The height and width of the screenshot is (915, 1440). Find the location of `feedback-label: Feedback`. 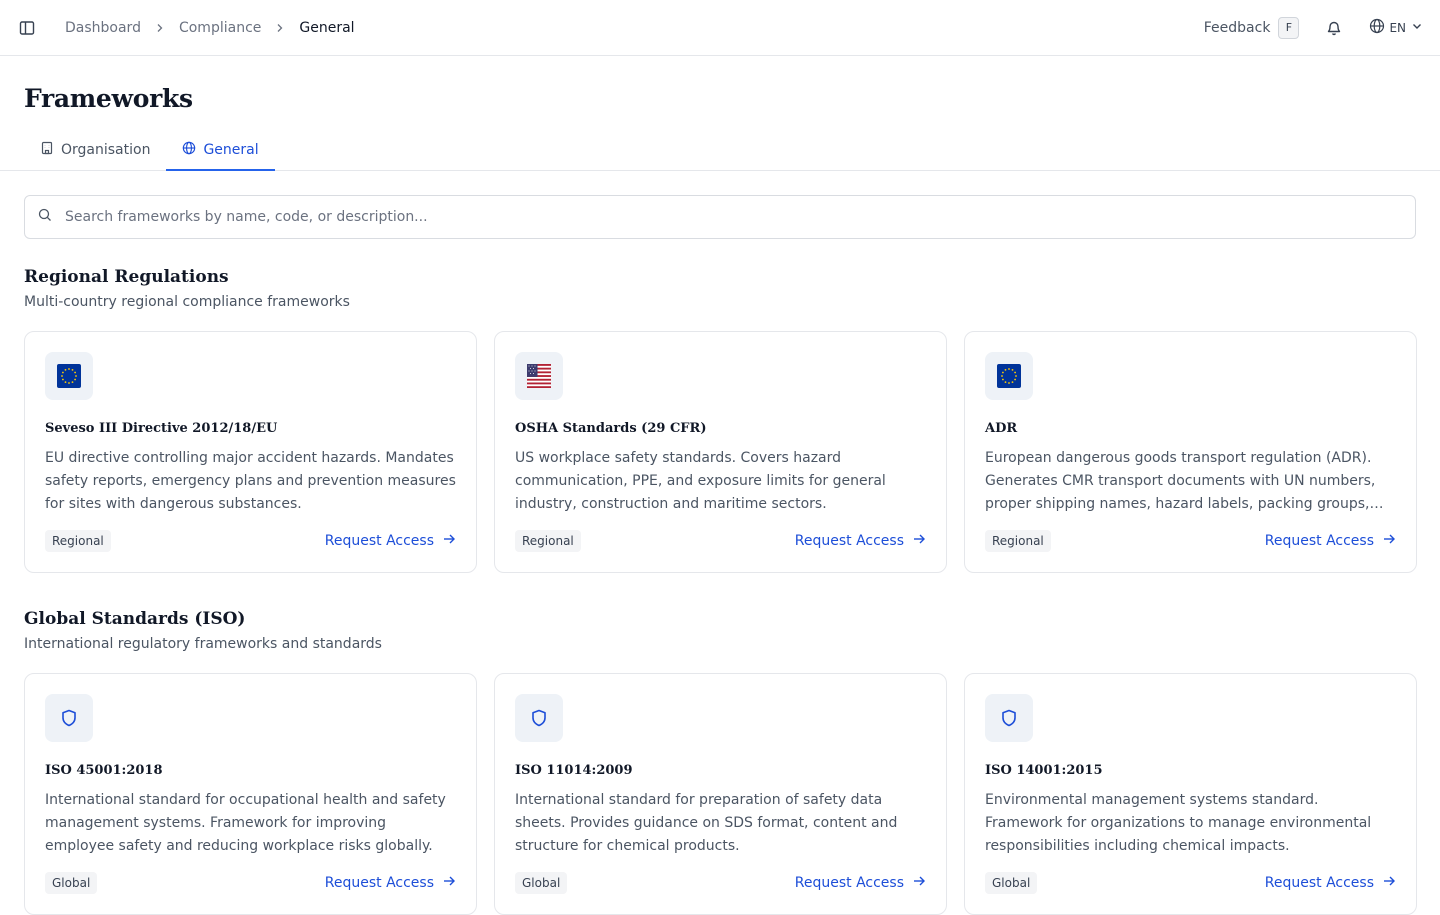

feedback-label: Feedback is located at coordinates (1237, 27).